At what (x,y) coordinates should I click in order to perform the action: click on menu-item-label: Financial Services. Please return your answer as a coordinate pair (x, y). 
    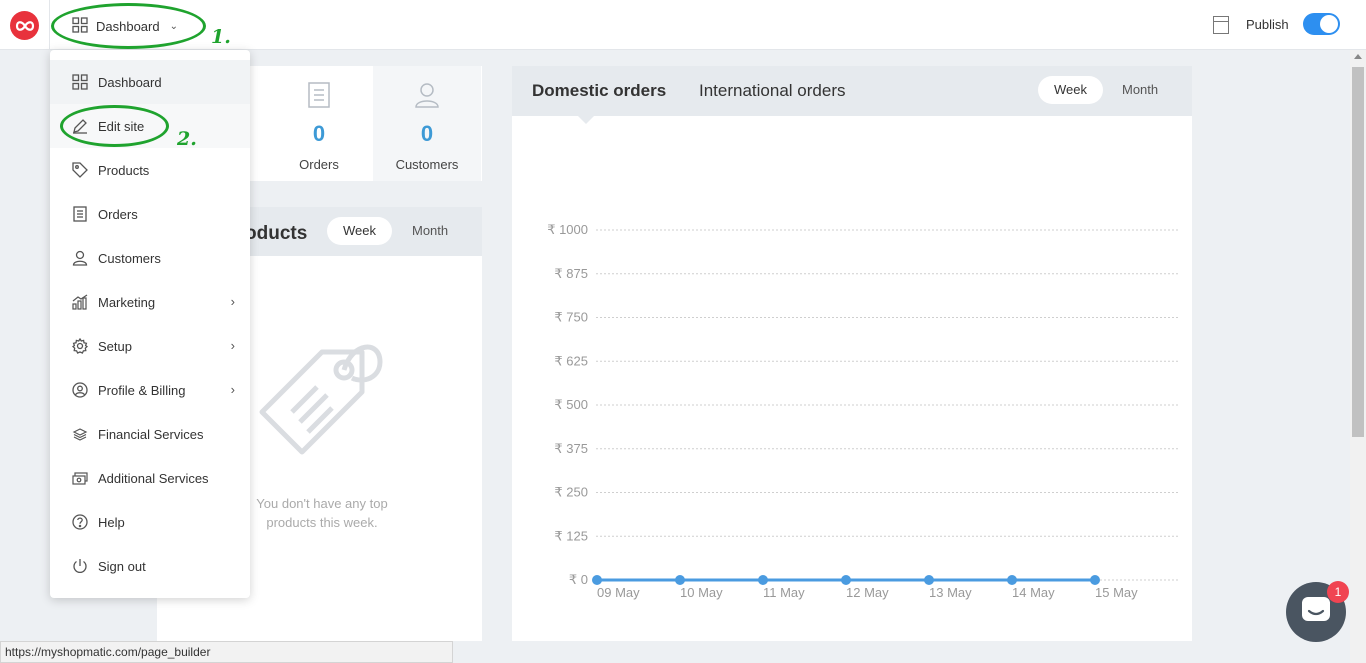
    Looking at the image, I should click on (151, 434).